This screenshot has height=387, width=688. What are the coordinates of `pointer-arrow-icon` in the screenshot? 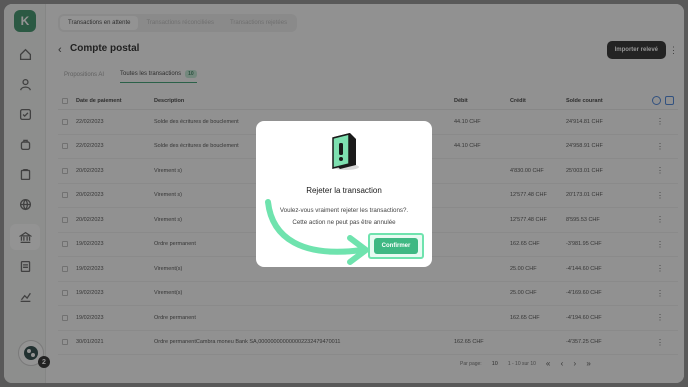 It's located at (317, 232).